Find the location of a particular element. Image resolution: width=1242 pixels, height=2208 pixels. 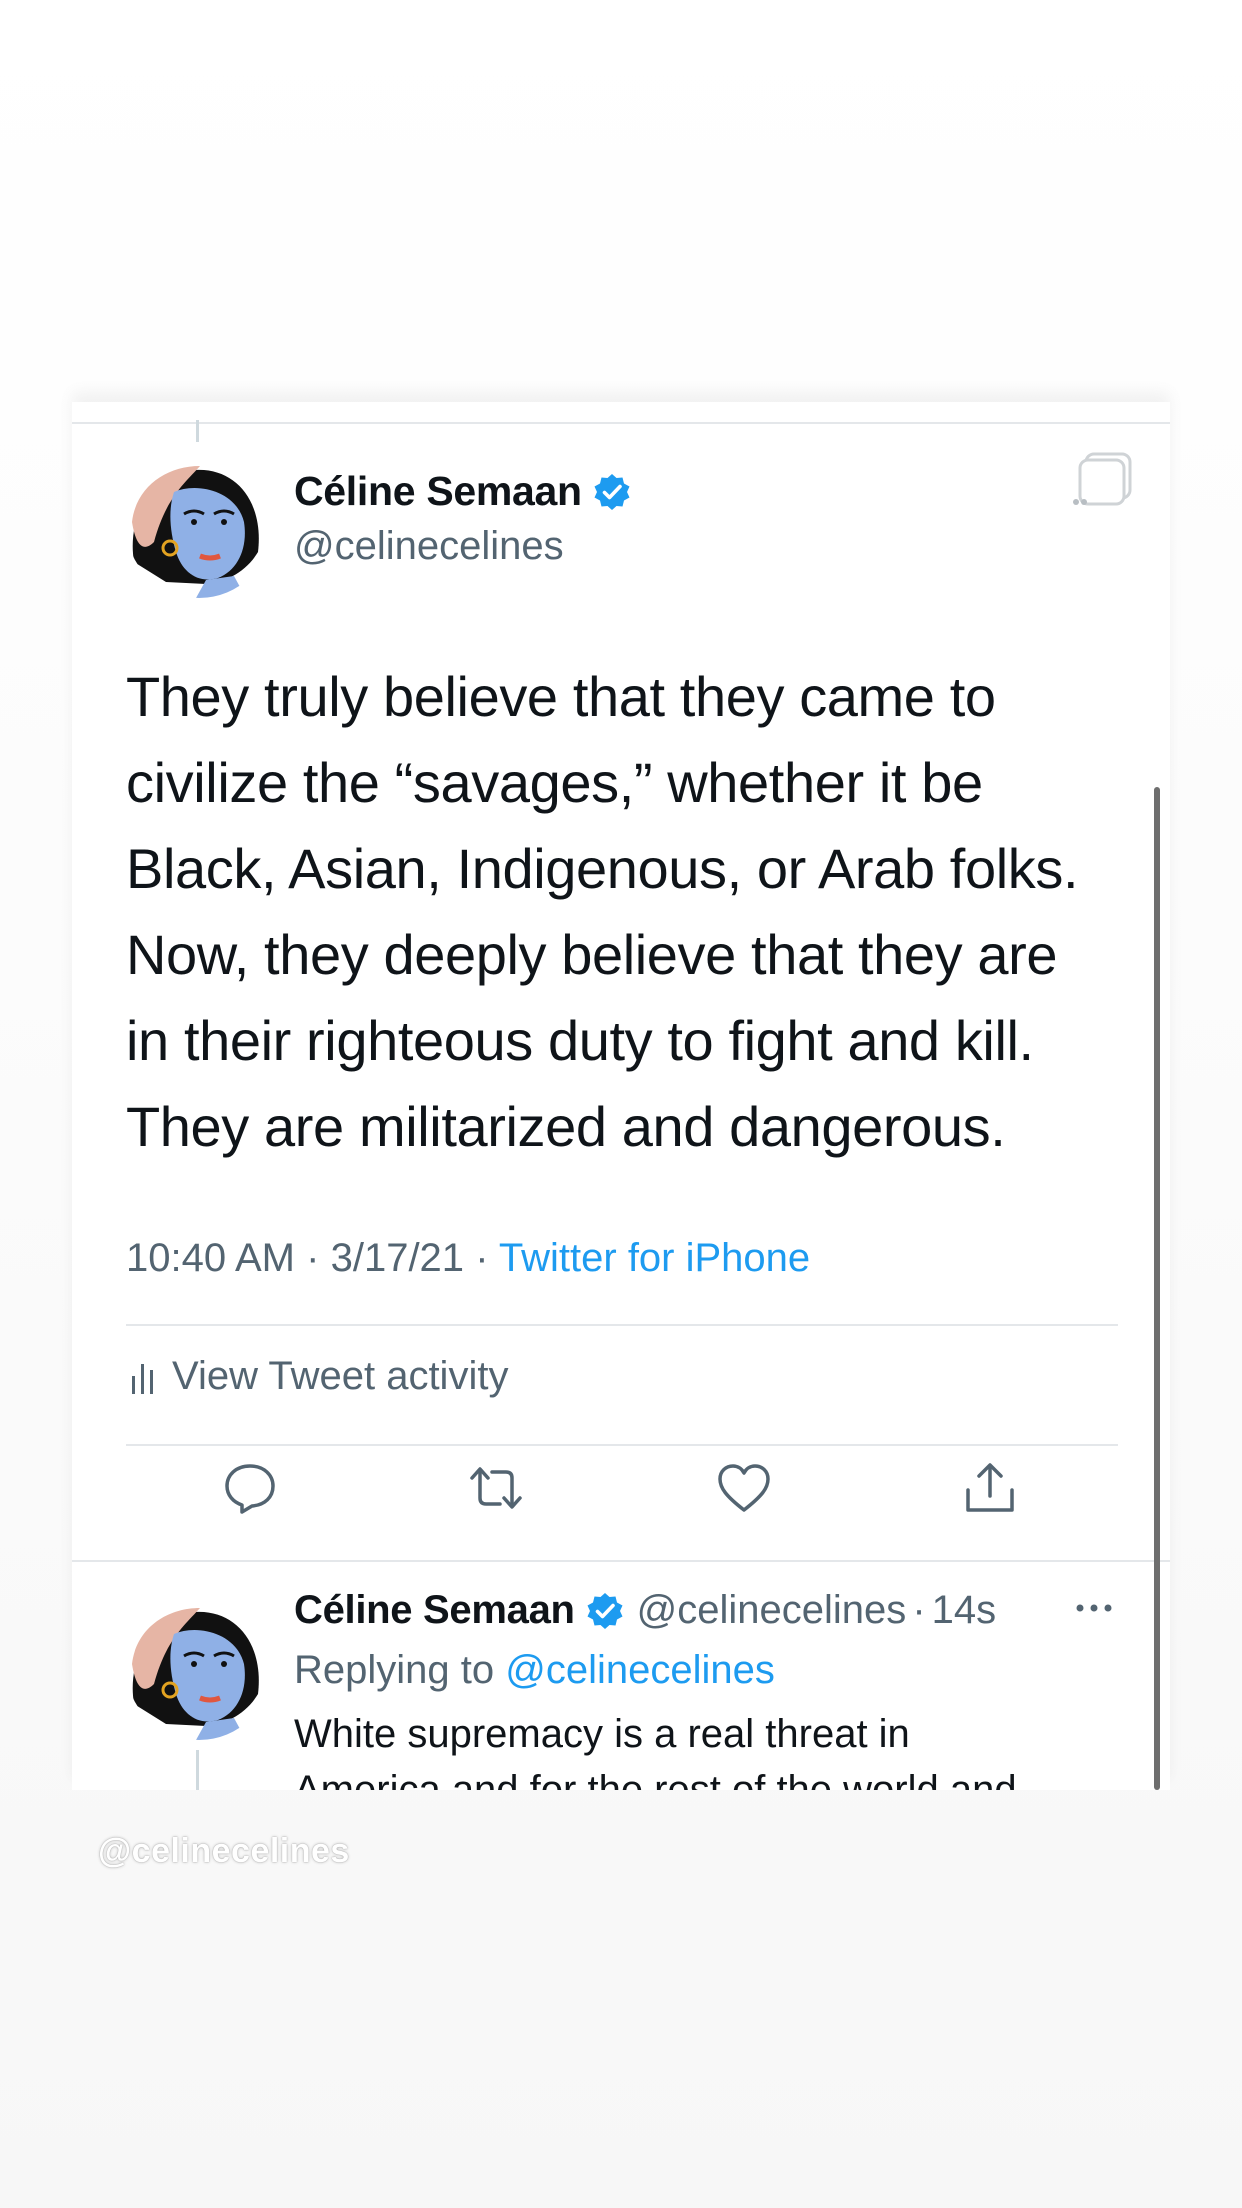

tweet-source-link: Twitter for iPhone is located at coordinates (654, 1258).